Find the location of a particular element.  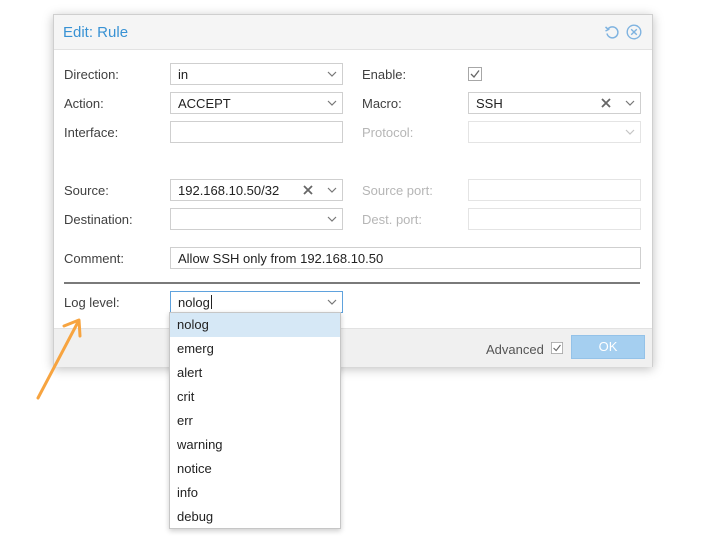

dialog-title: Edit: Rule is located at coordinates (96, 32).